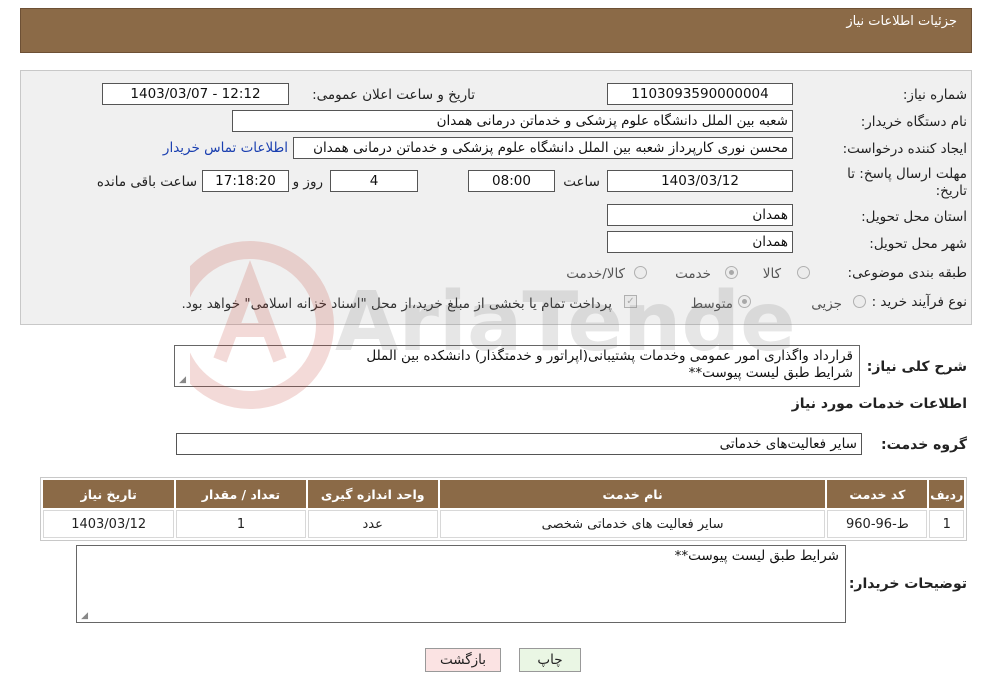  I want to click on summary-label: شرح کلی نیاز:, so click(916, 367).